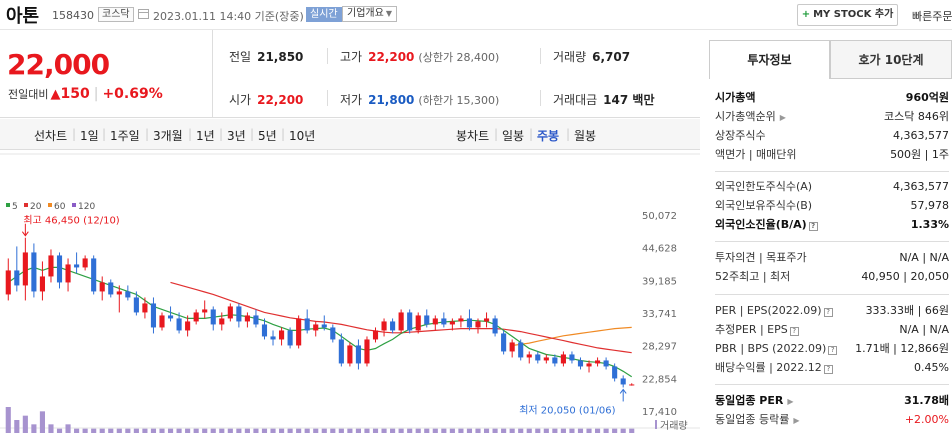 The width and height of the screenshot is (952, 433). Describe the element at coordinates (513, 135) in the screenshot. I see `candle-daily: 일봉` at that location.